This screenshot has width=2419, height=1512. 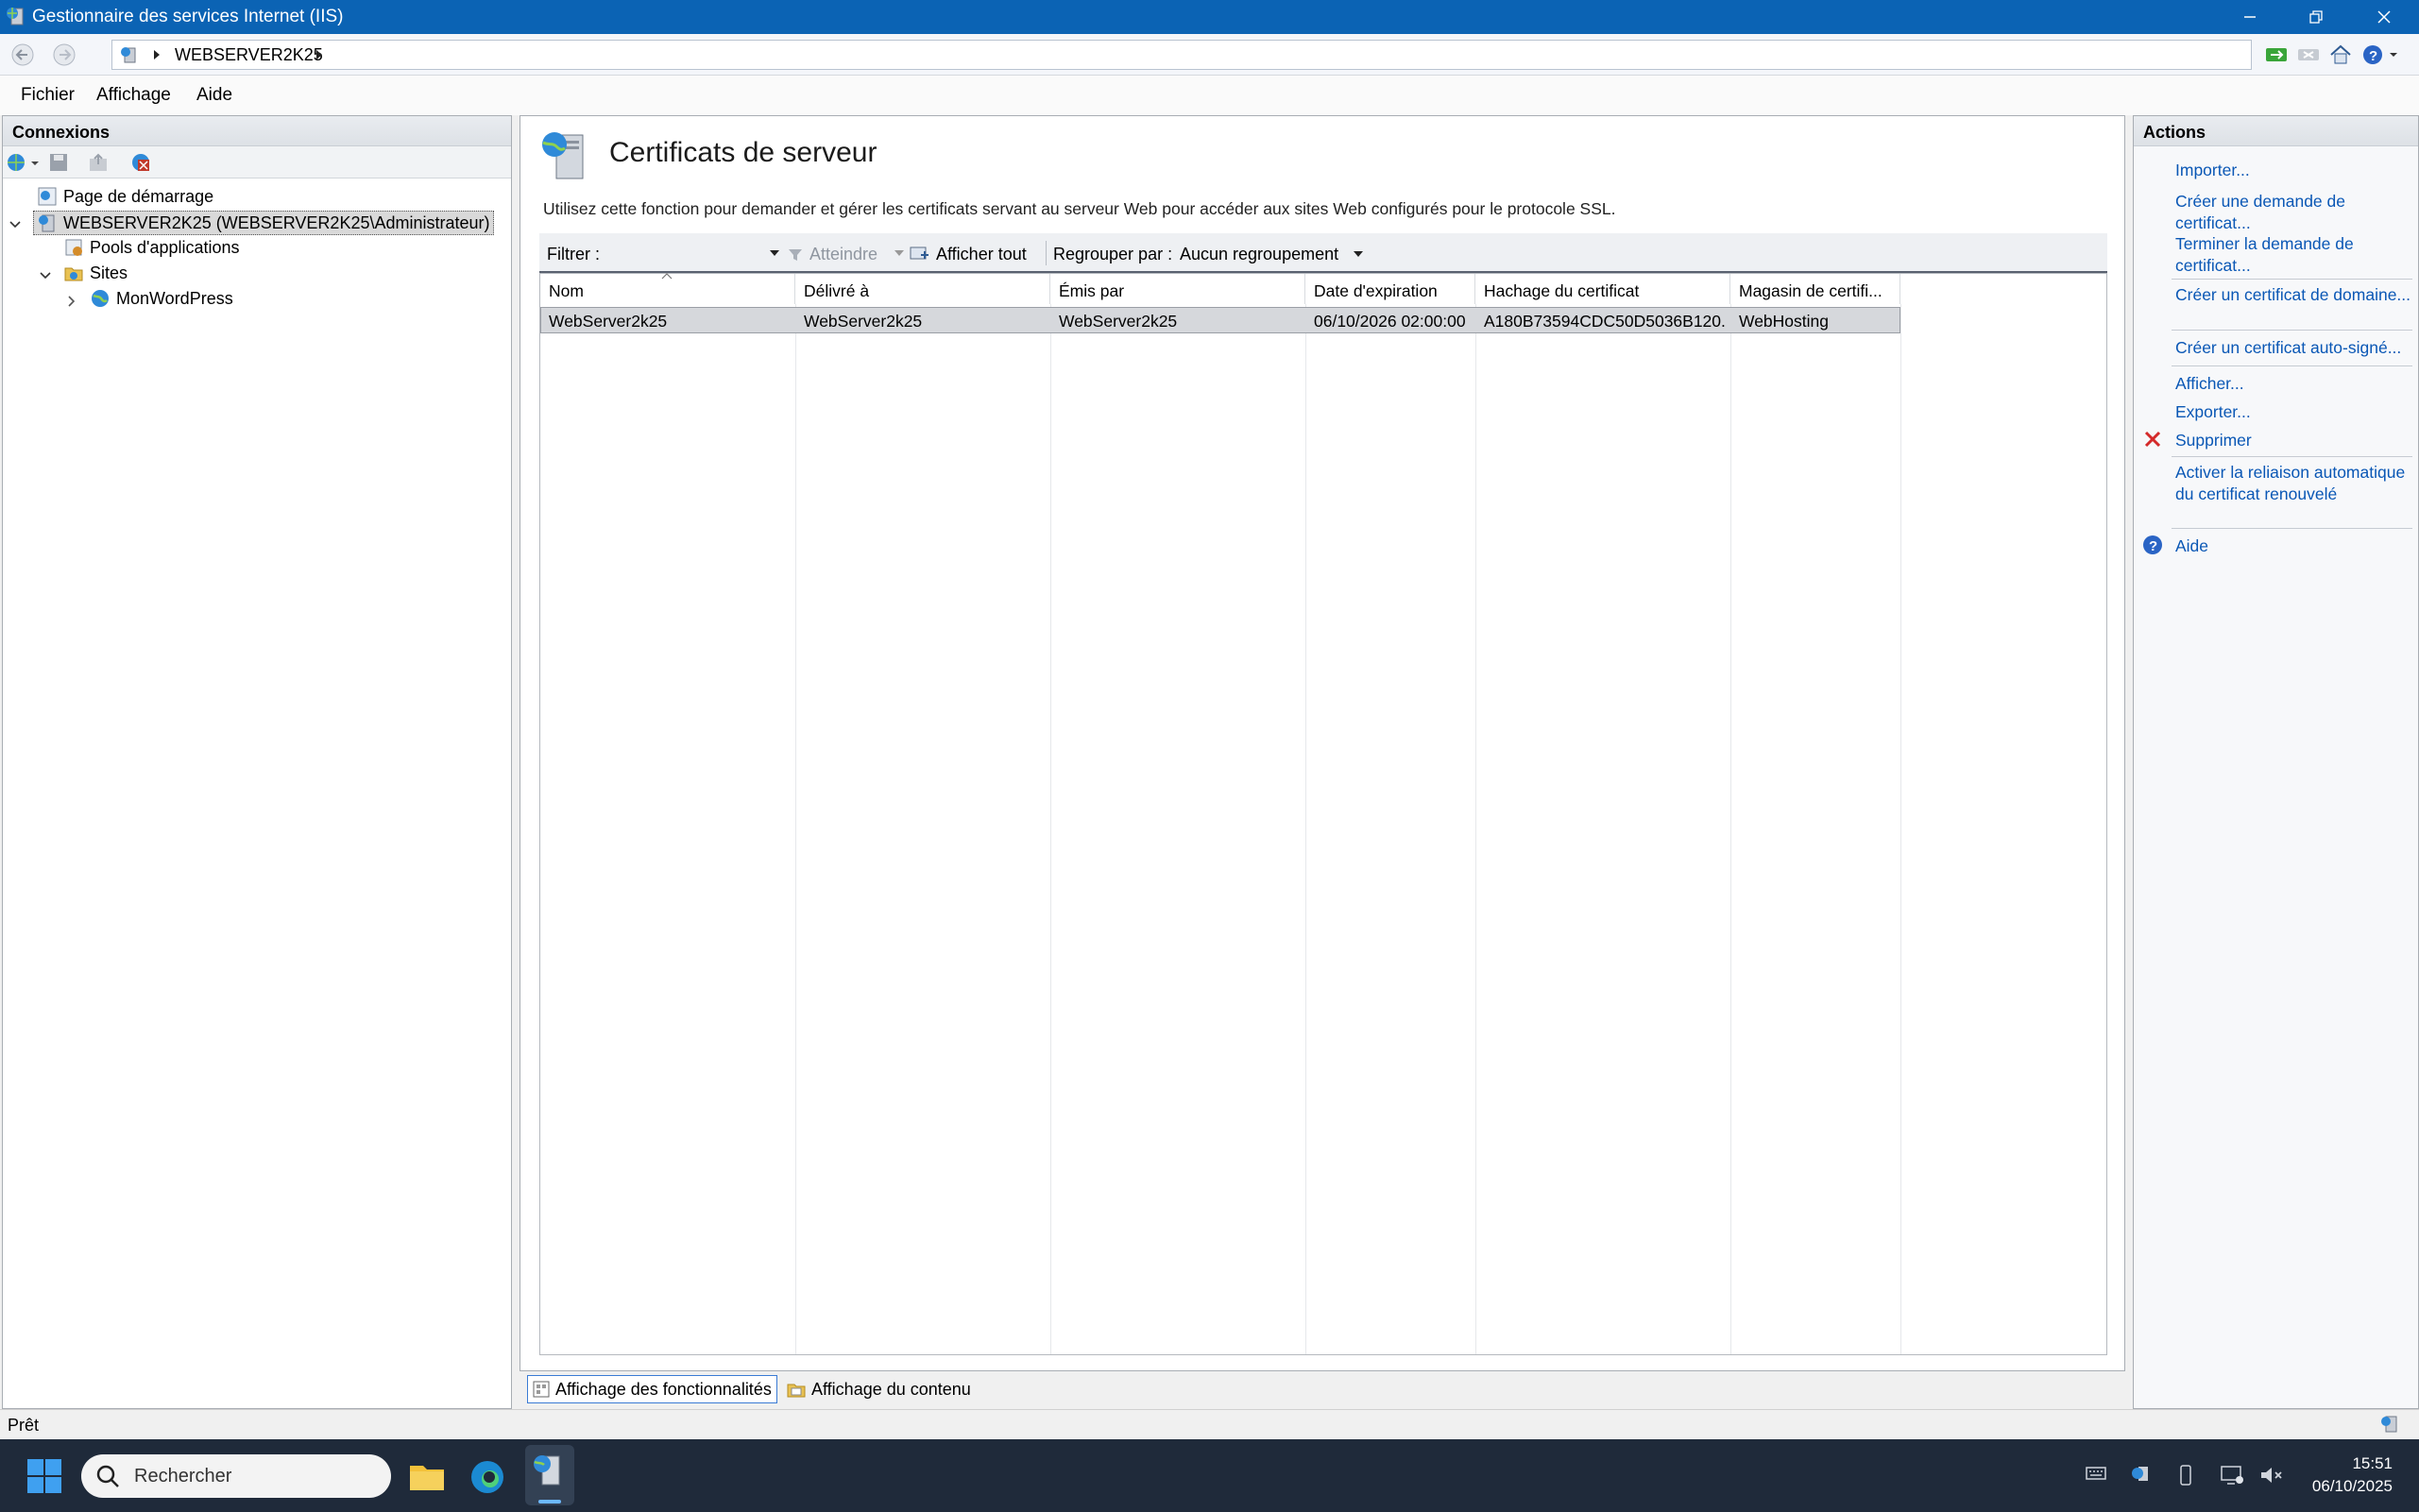 I want to click on iis-taskbar-button, so click(x=549, y=1475).